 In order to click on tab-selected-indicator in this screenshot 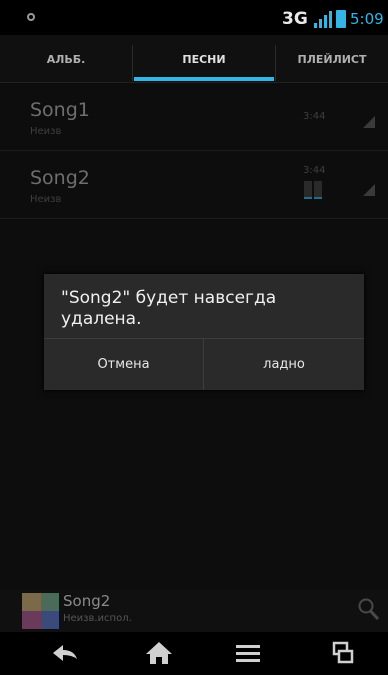, I will do `click(204, 79)`.